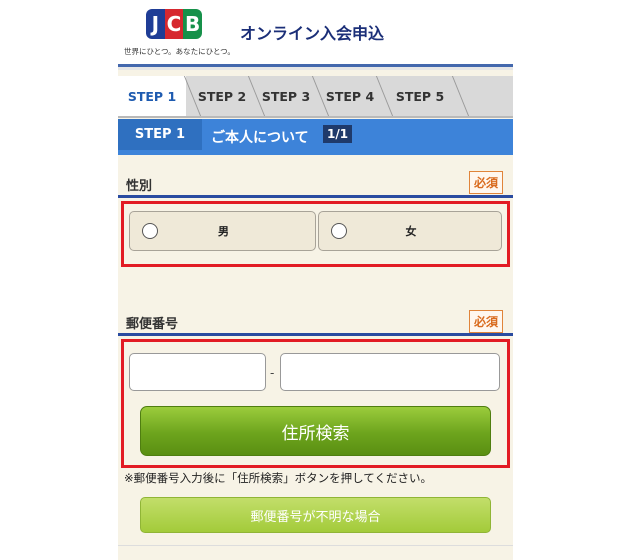 Image resolution: width=641 pixels, height=560 pixels. What do you see at coordinates (350, 96) in the screenshot?
I see `tab-step-4: STEP 4` at bounding box center [350, 96].